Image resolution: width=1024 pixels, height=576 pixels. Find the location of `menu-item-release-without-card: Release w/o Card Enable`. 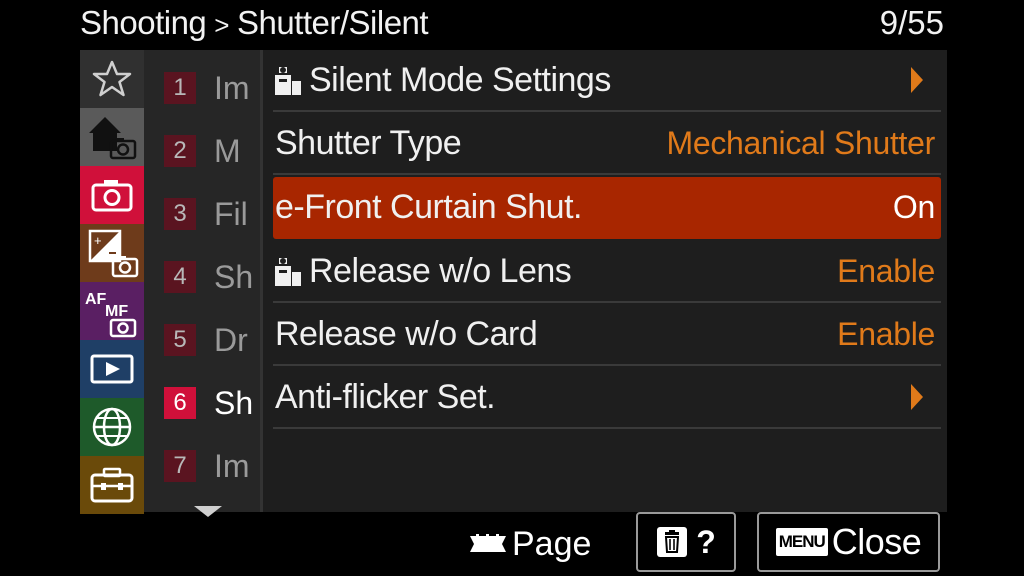

menu-item-release-without-card: Release w/o Card Enable is located at coordinates (607, 335).